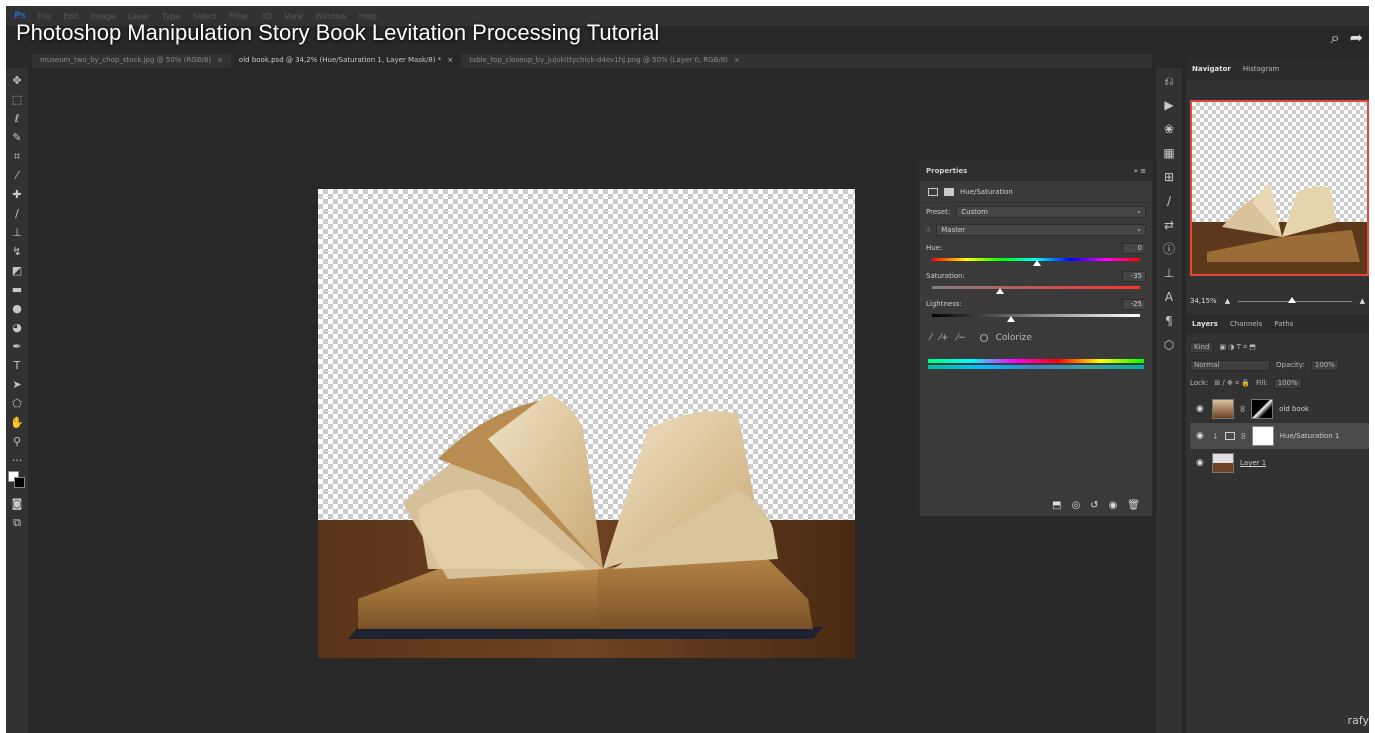 The height and width of the screenshot is (733, 1375). I want to click on reset-icon: ↺, so click(1094, 505).